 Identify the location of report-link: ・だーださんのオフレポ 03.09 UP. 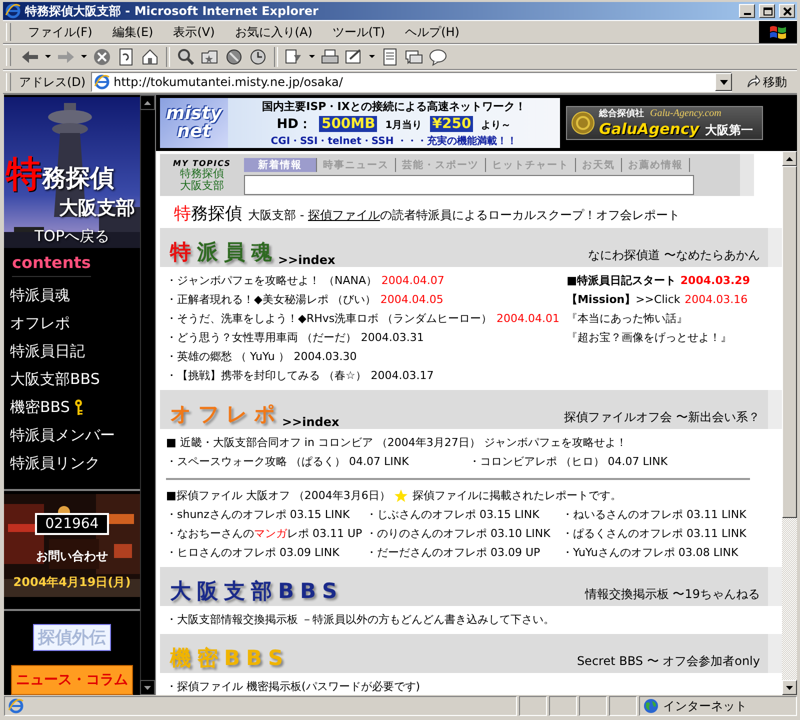
(453, 552).